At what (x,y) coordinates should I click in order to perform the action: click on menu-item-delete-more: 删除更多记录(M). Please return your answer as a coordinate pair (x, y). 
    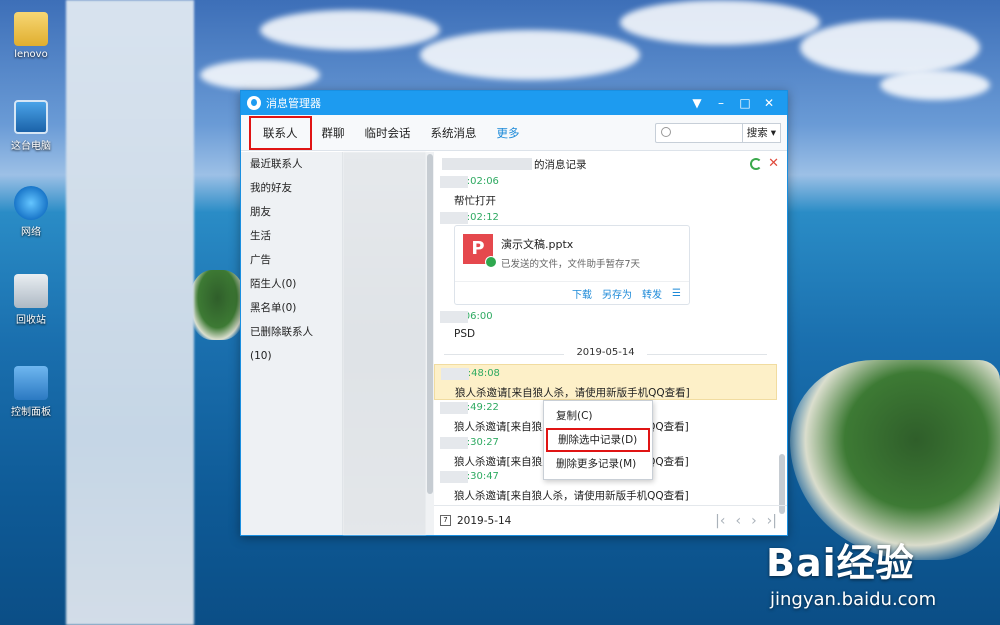
    Looking at the image, I should click on (598, 464).